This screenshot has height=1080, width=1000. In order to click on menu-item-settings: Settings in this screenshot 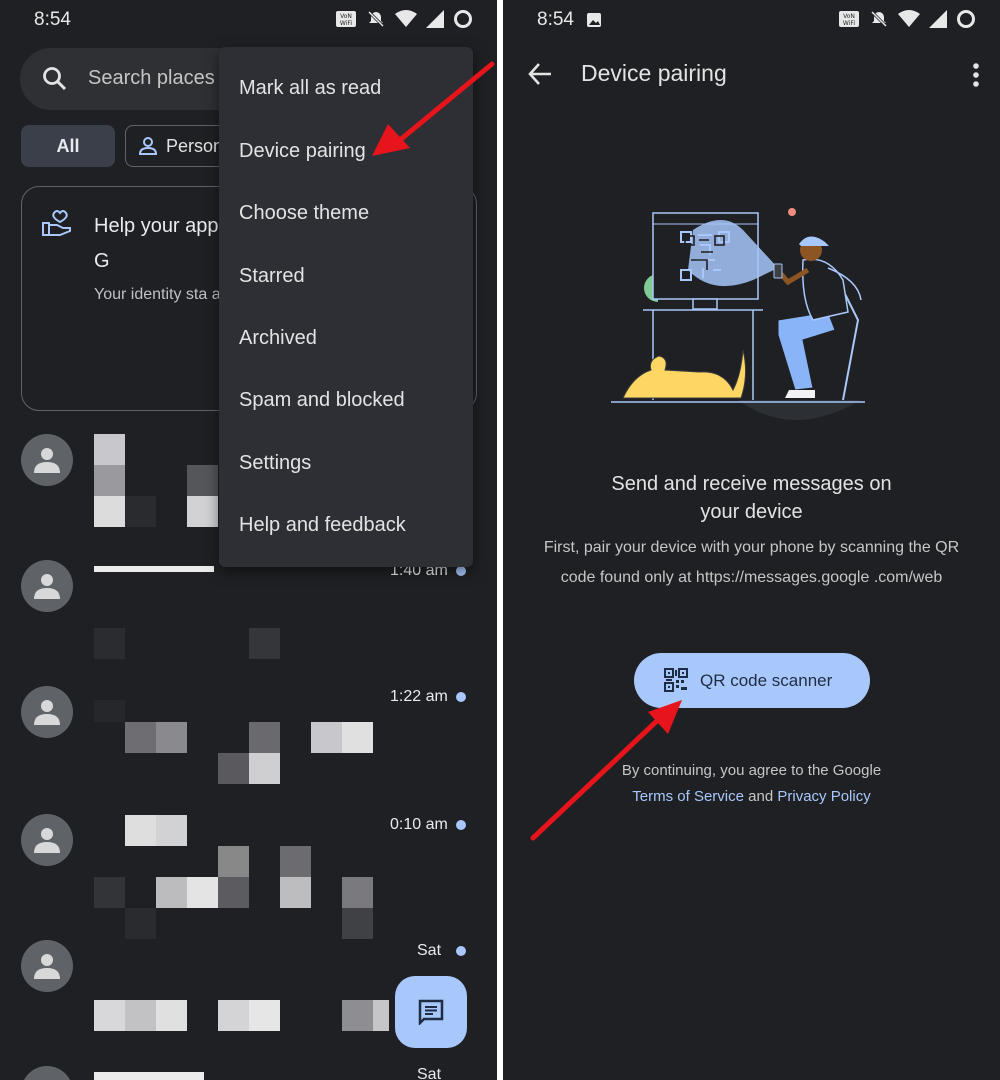, I will do `click(275, 463)`.